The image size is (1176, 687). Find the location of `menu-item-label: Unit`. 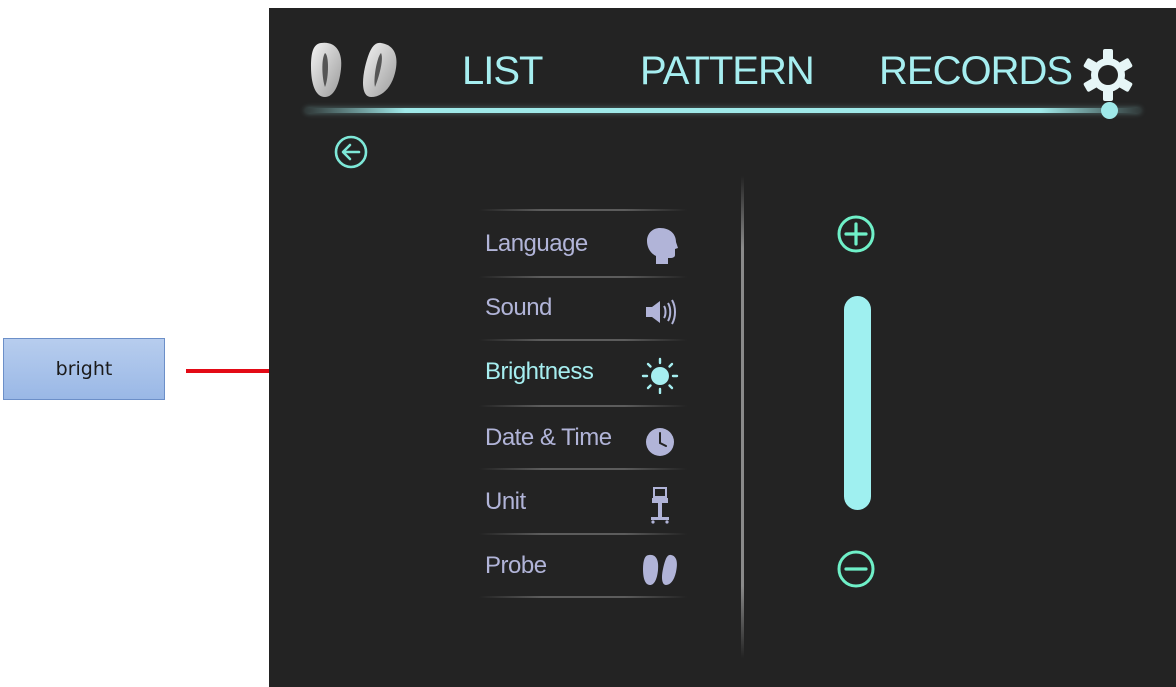

menu-item-label: Unit is located at coordinates (505, 501).